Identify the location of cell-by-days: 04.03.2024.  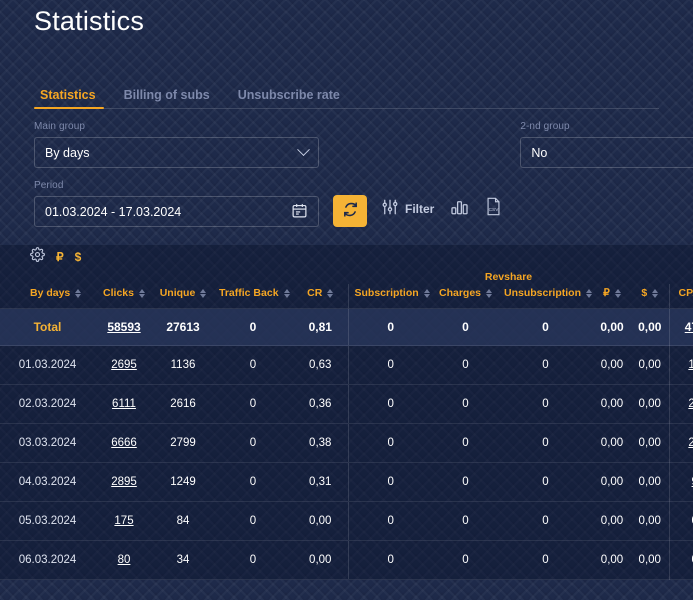
(47, 482).